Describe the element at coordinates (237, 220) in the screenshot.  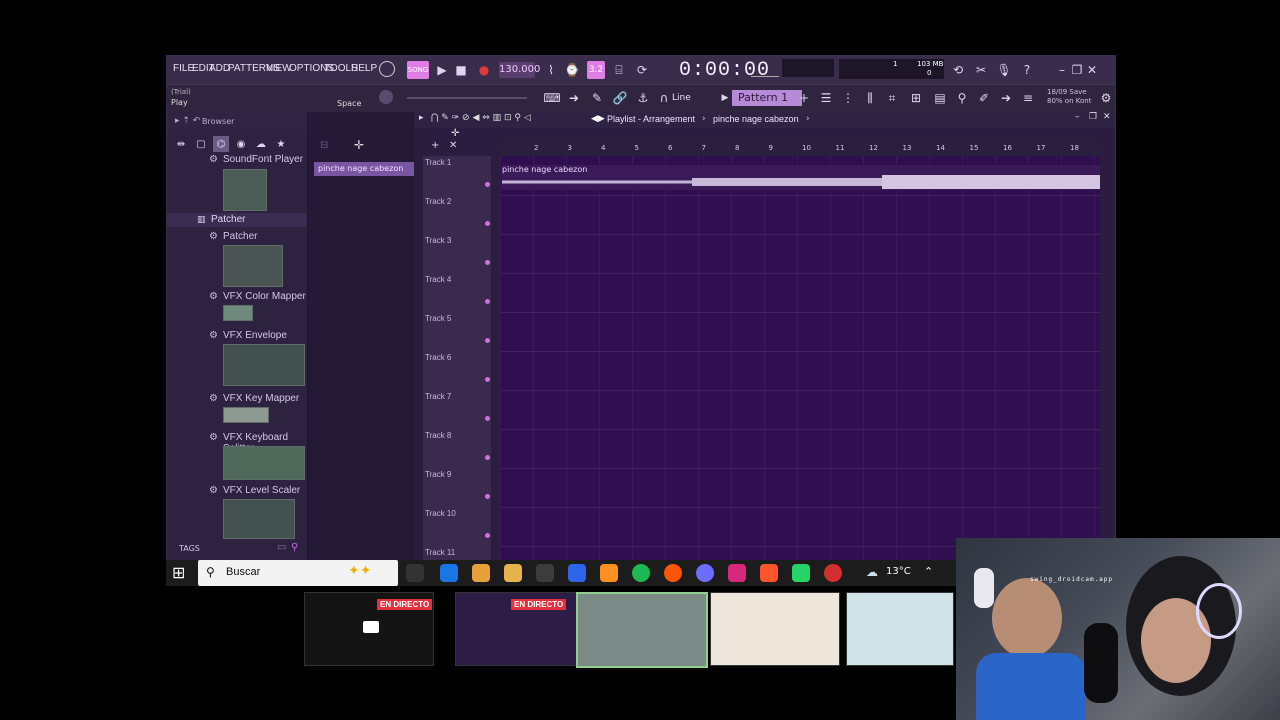
I see `browser-folder-patcher: ▥ Patcher` at that location.